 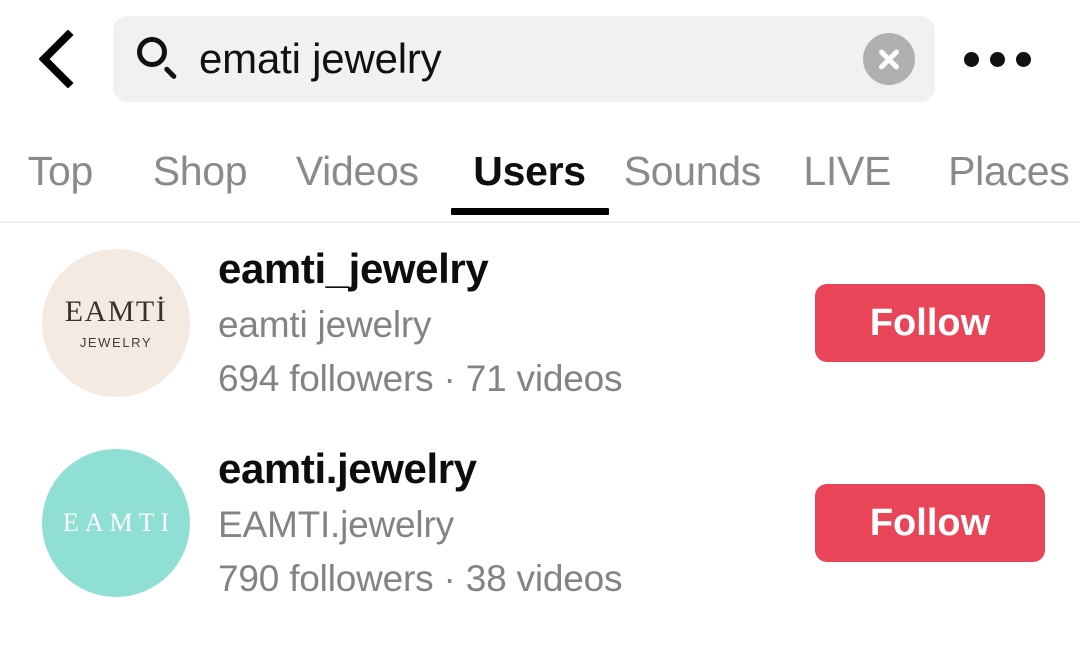 I want to click on tab-label: Shop, so click(x=200, y=171).